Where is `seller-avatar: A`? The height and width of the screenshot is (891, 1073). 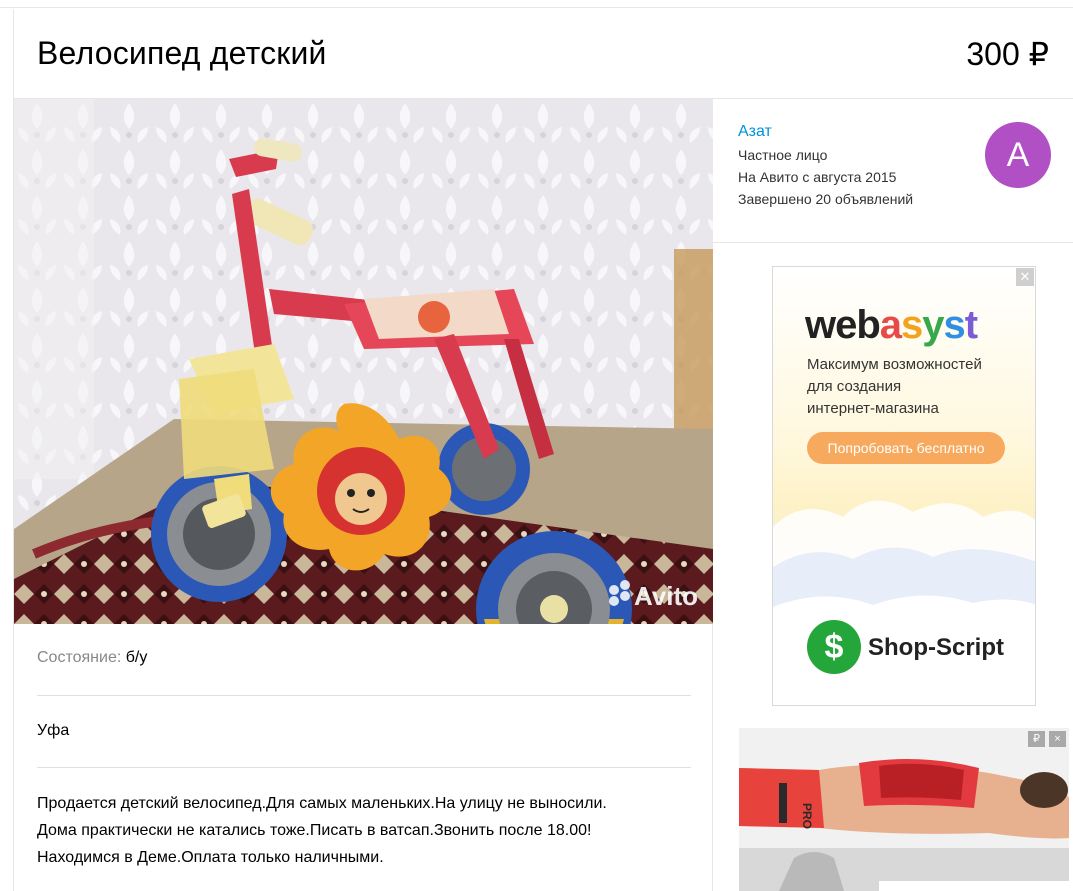 seller-avatar: A is located at coordinates (1018, 155).